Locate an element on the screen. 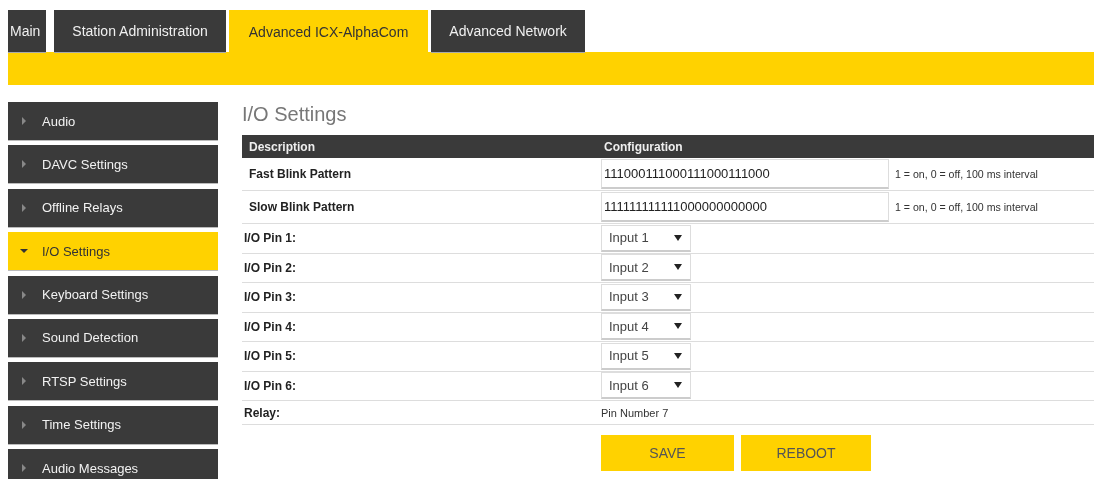  row-label: I/O Pin 5: is located at coordinates (270, 356).